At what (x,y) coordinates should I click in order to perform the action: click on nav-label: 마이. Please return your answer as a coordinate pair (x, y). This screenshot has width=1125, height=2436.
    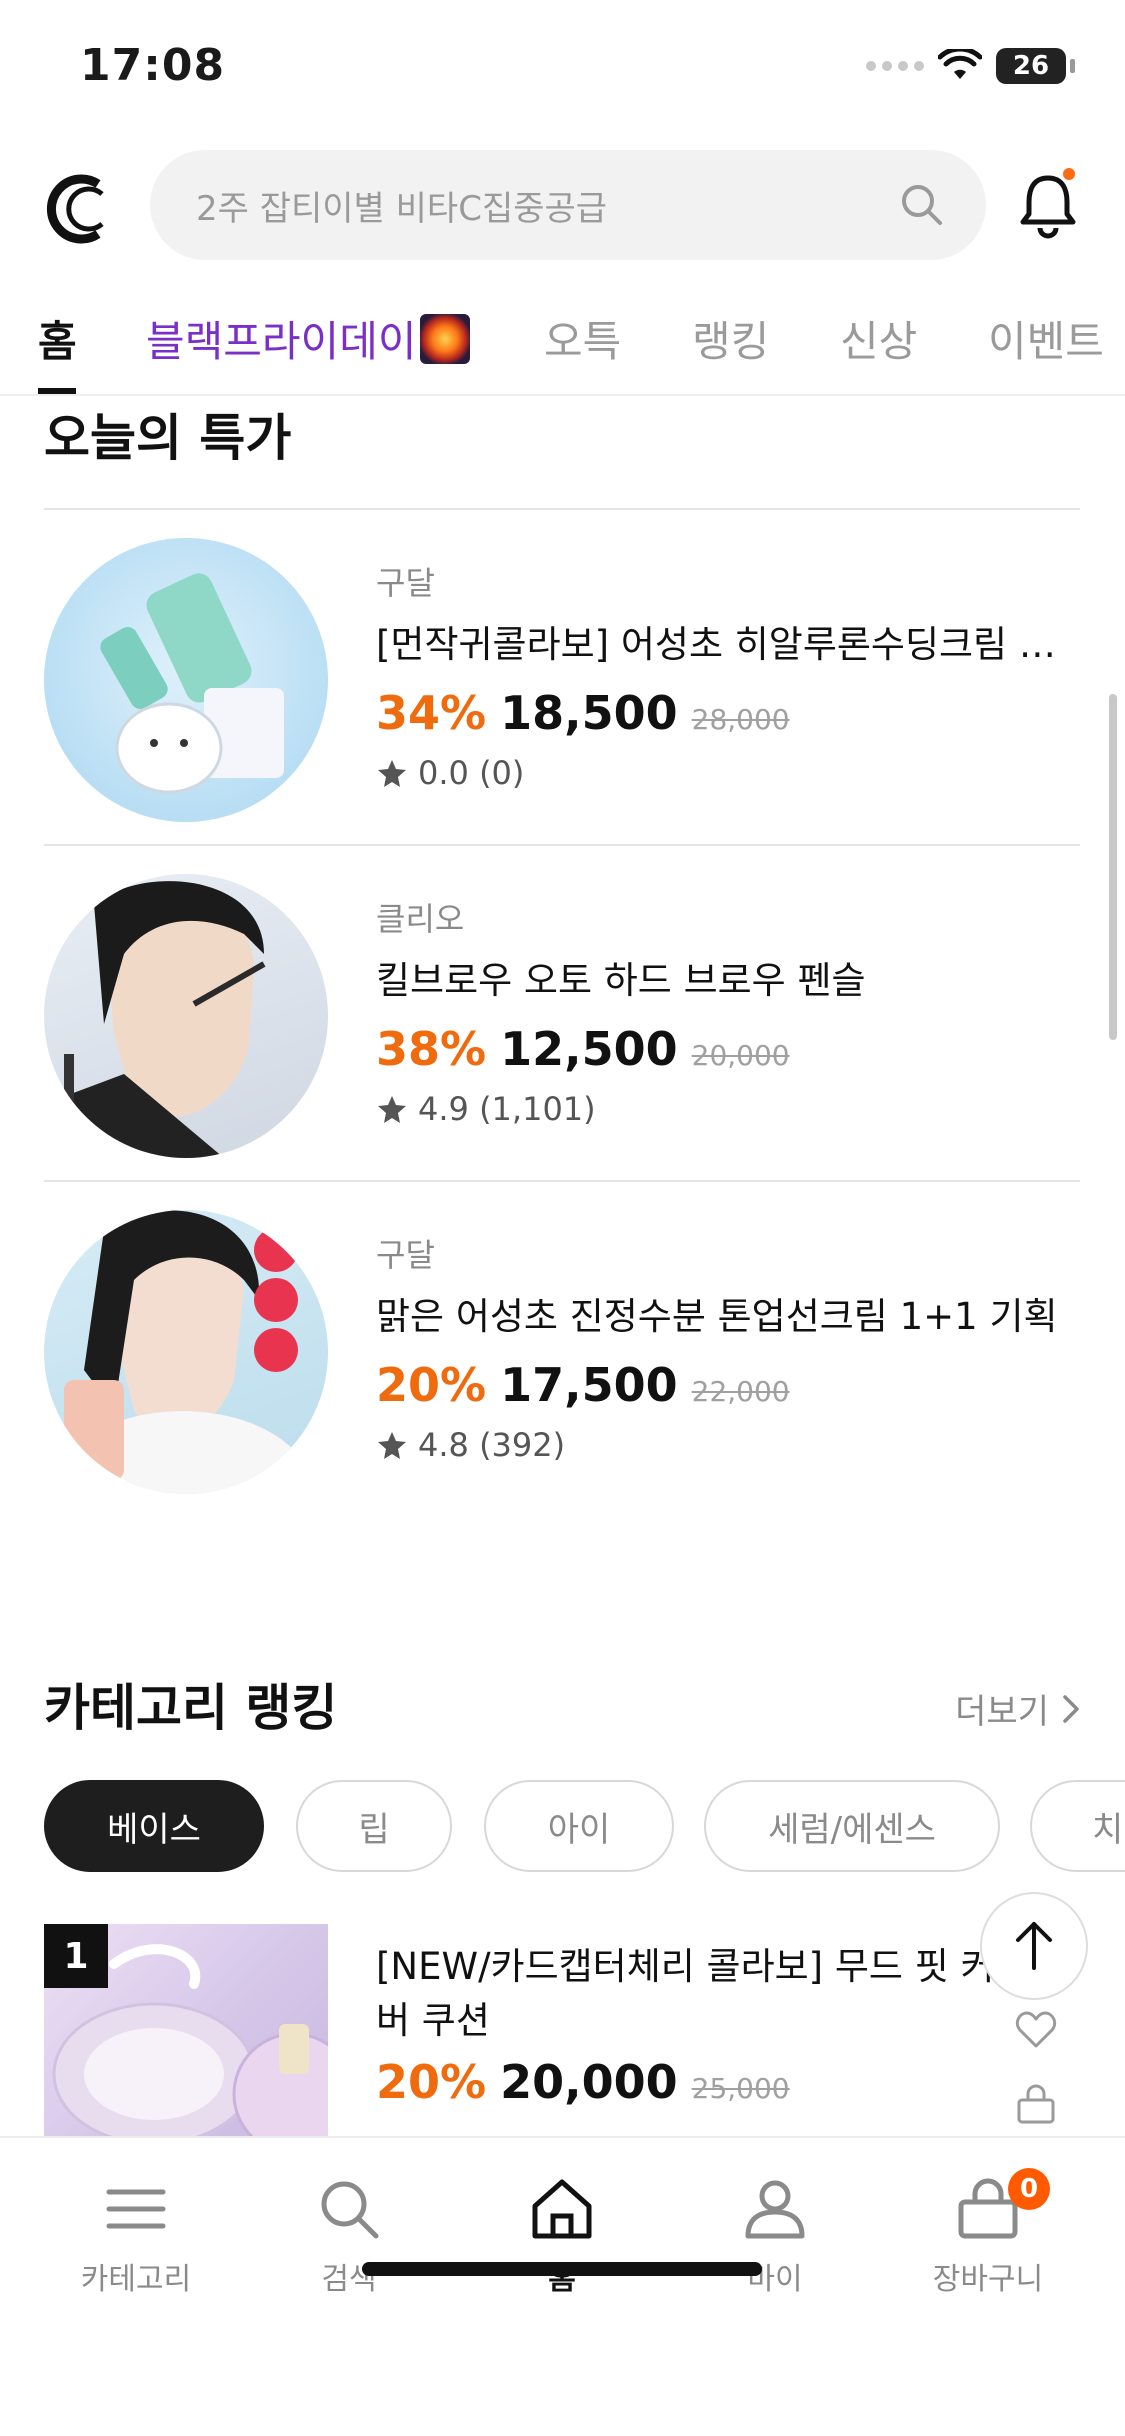
    Looking at the image, I should click on (775, 2279).